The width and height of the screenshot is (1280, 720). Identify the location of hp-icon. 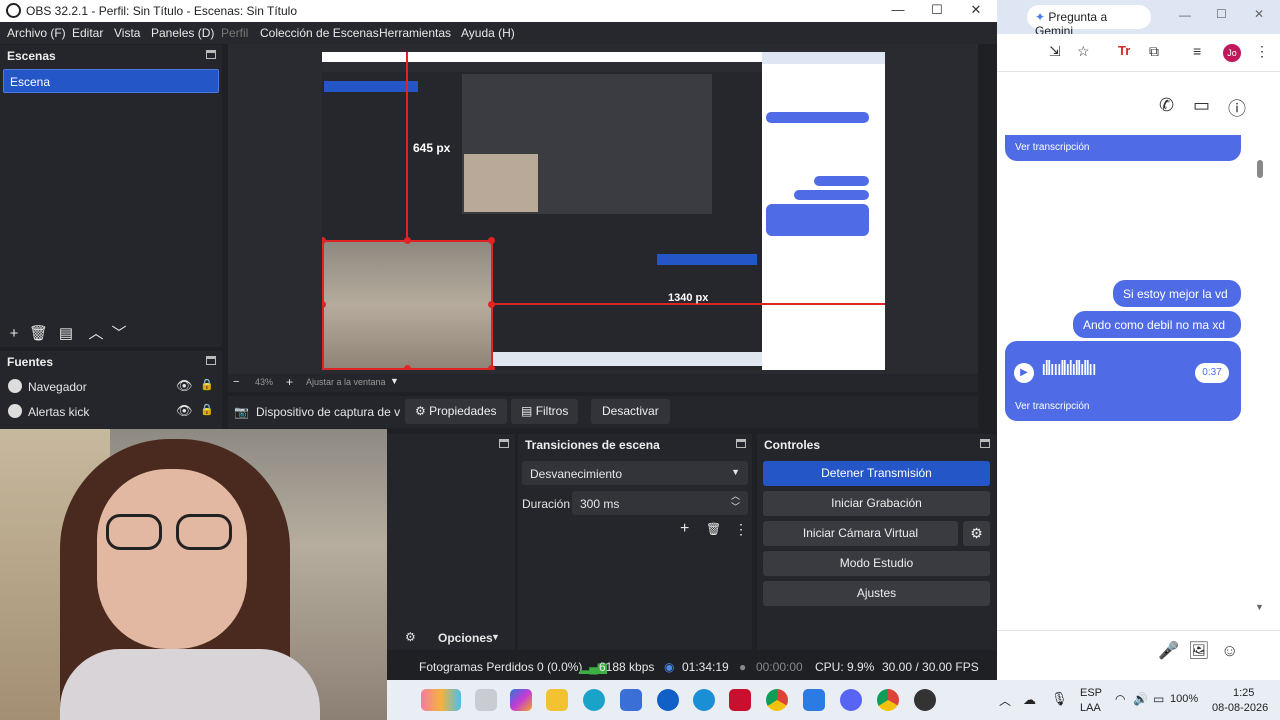
(668, 700).